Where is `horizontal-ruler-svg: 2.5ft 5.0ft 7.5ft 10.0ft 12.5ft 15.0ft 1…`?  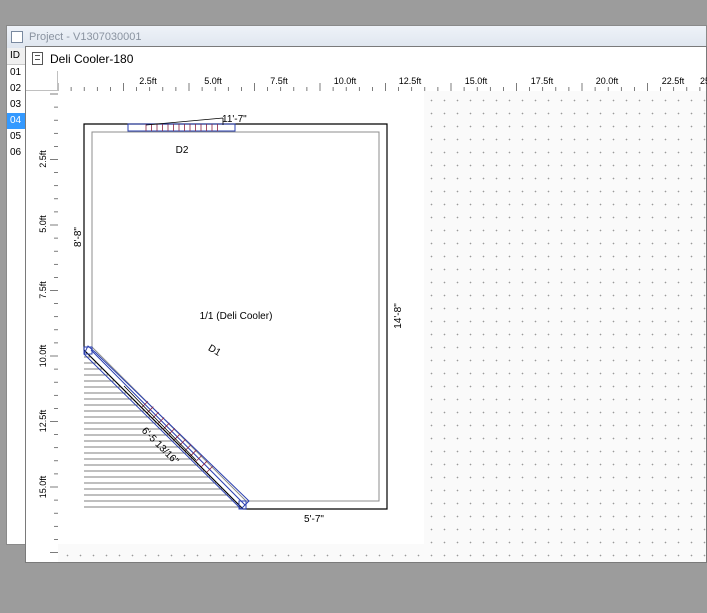
horizontal-ruler-svg: 2.5ft 5.0ft 7.5ft 10.0ft 12.5ft 15.0ft 1… is located at coordinates (382, 83).